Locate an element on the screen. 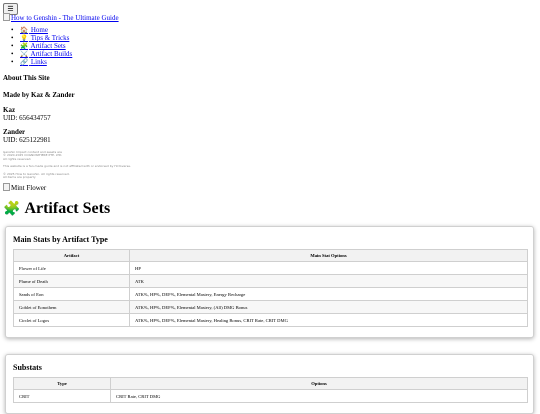 The width and height of the screenshot is (540, 414). person-name: Kaz is located at coordinates (9, 110).